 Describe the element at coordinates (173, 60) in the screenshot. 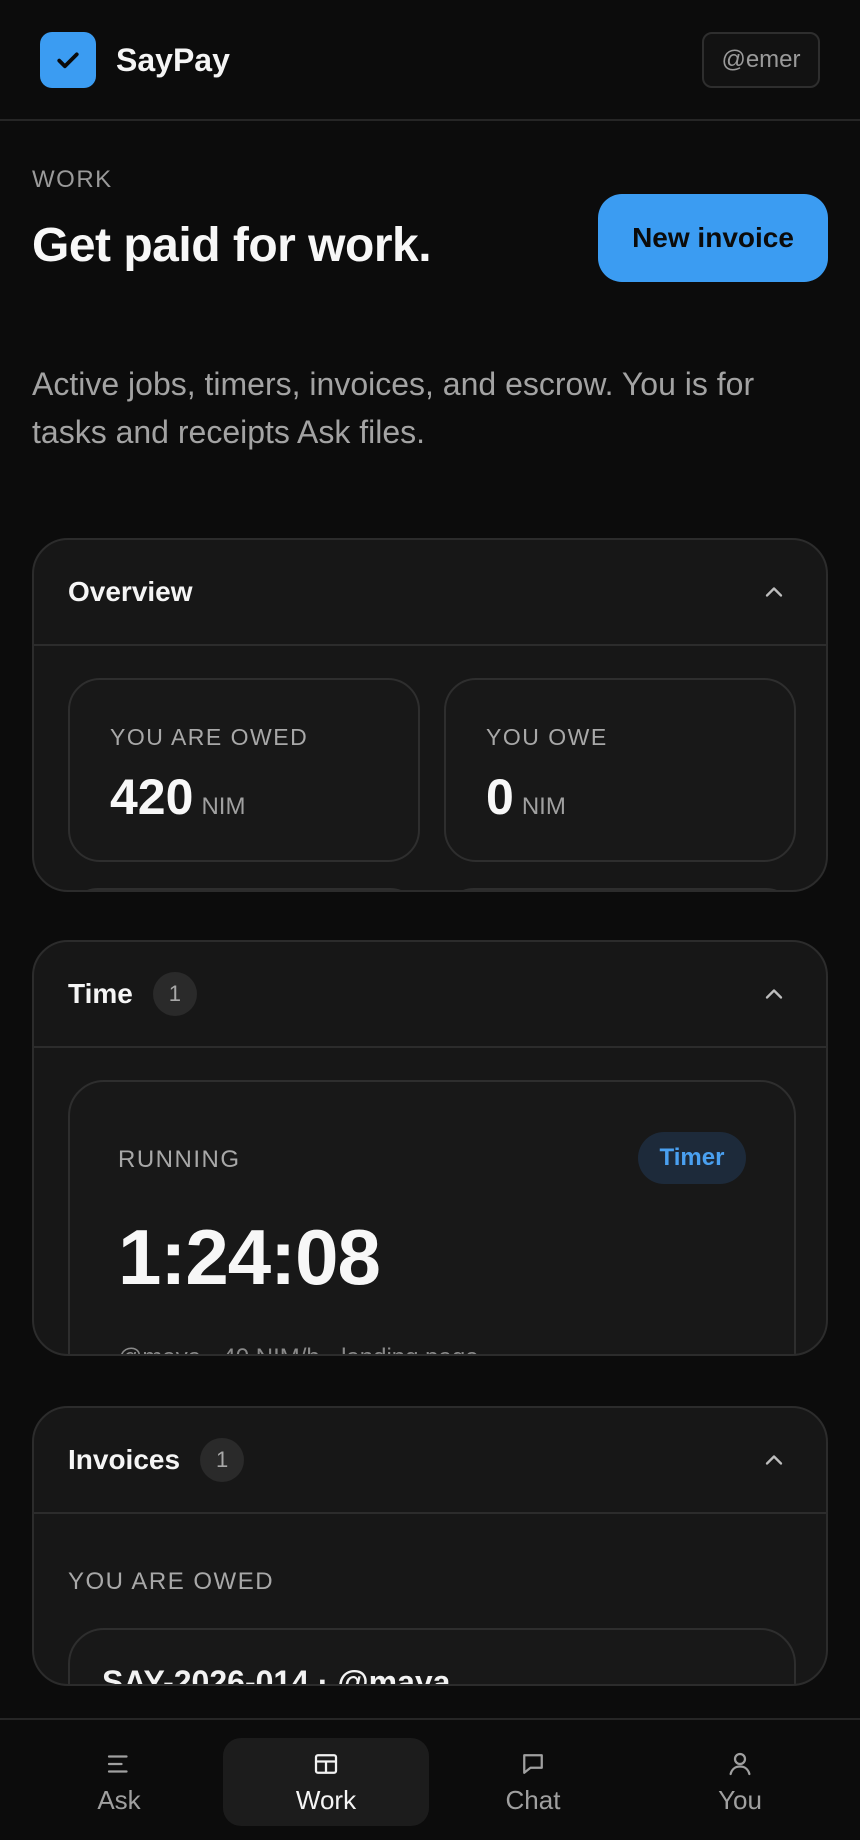

I see `brand-name: SayPay` at that location.